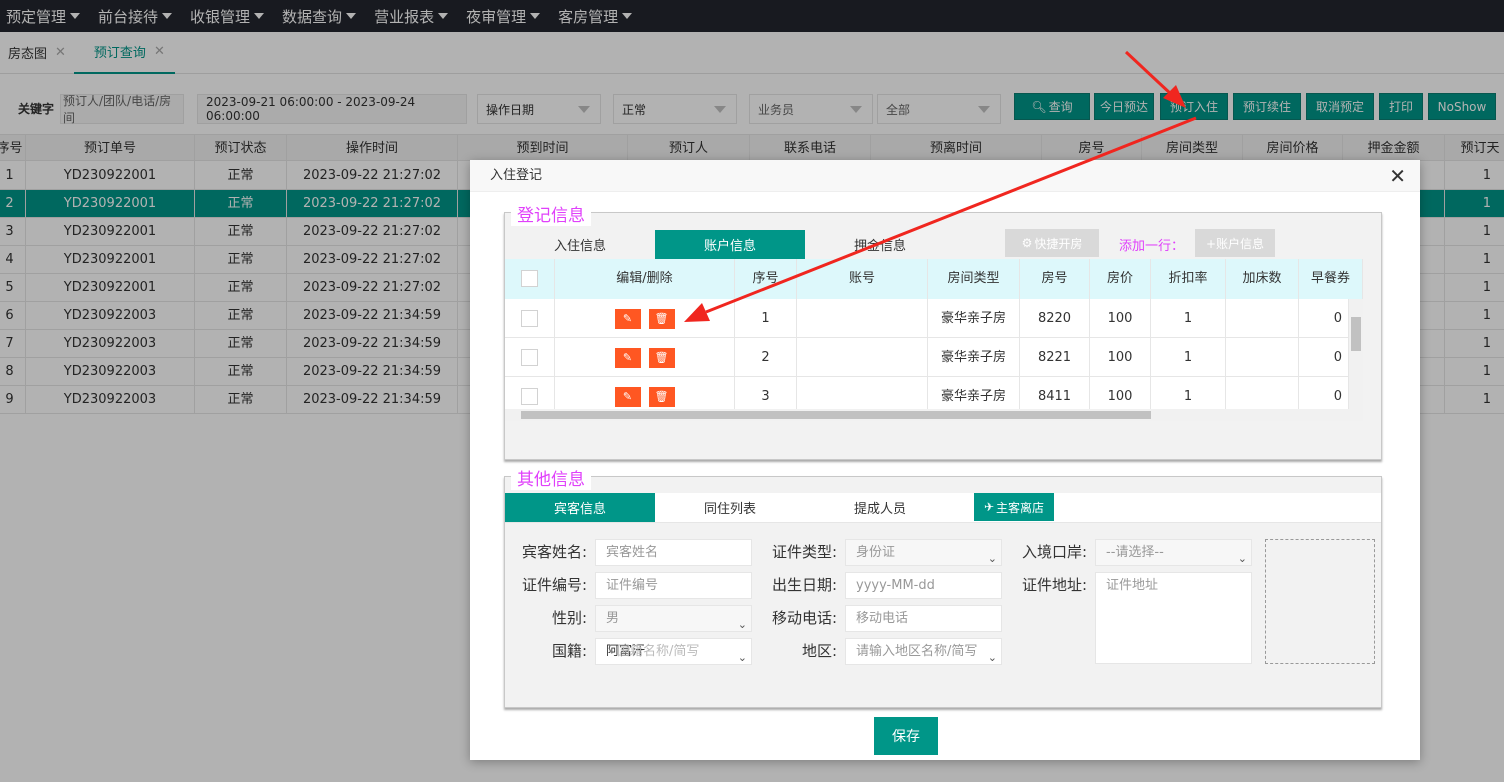 The height and width of the screenshot is (782, 1504). I want to click on vertical-scrollbar, so click(1356, 354).